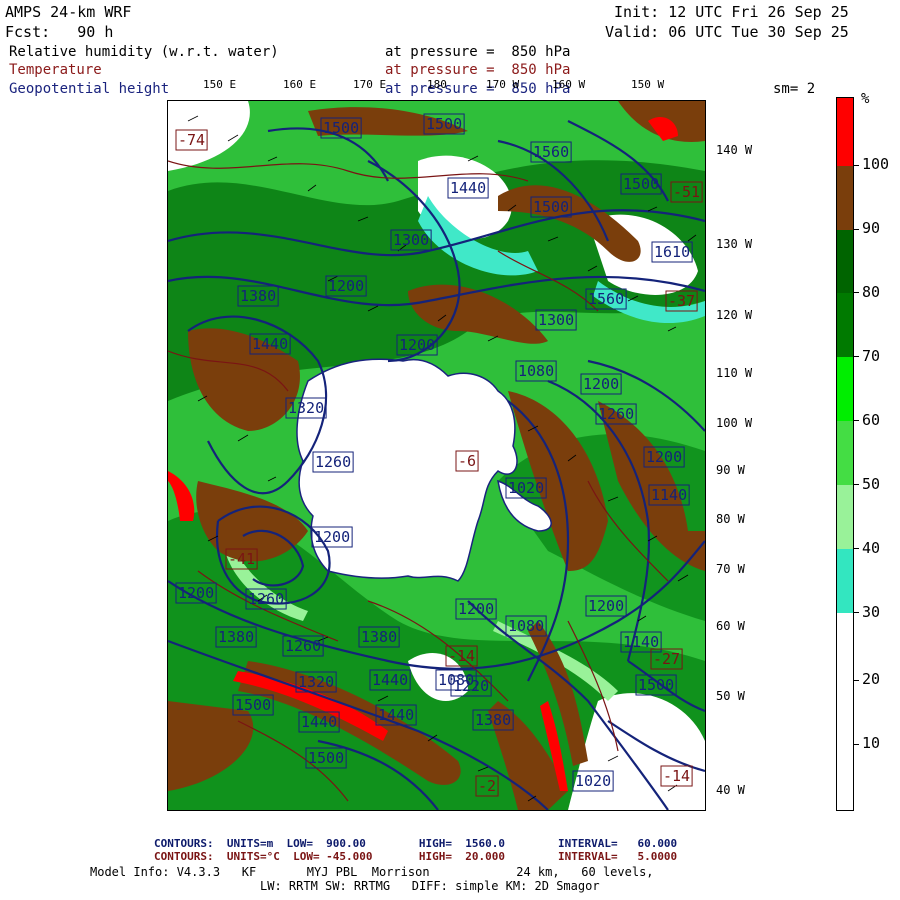 The height and width of the screenshot is (900, 900). What do you see at coordinates (871, 228) in the screenshot?
I see `legend-value: 90` at bounding box center [871, 228].